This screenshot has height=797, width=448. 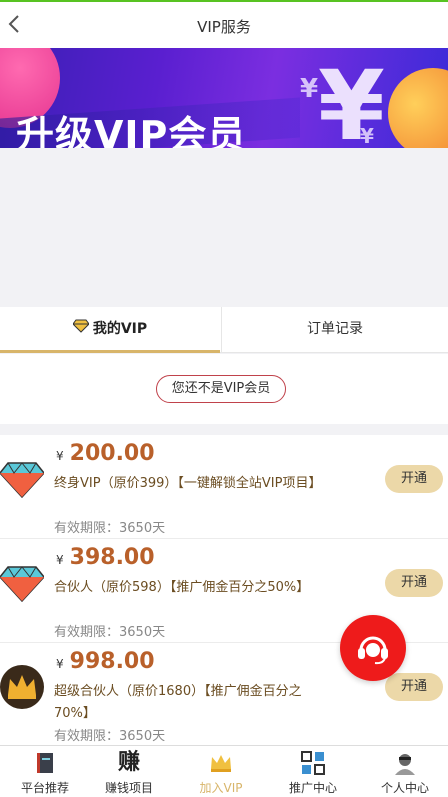 I want to click on nav-item-projects: 赚 赚钱项目, so click(x=129, y=771).